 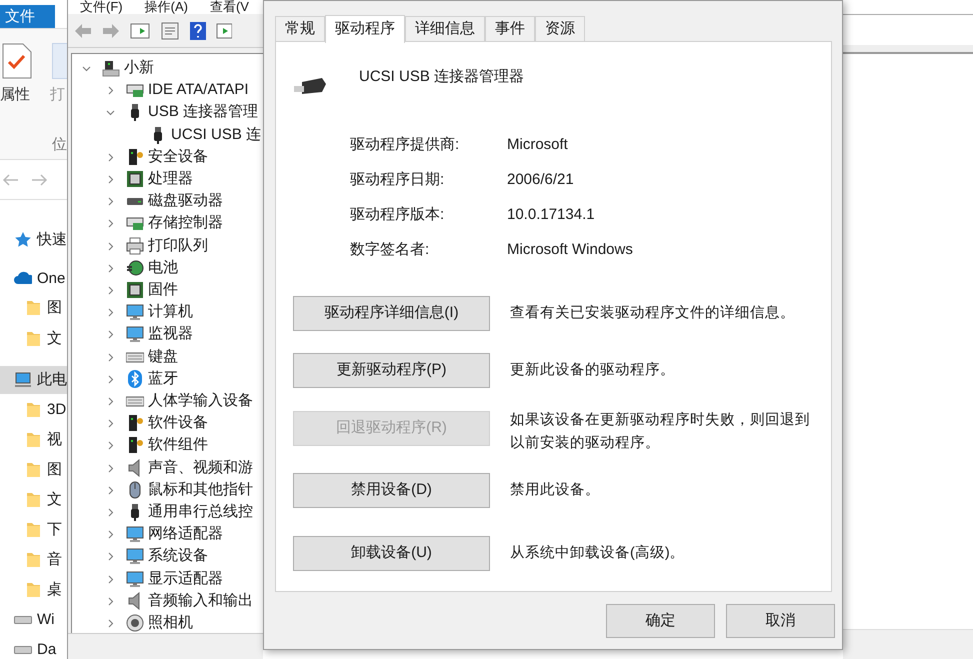 What do you see at coordinates (163, 290) in the screenshot?
I see `tree-item: 固件` at bounding box center [163, 290].